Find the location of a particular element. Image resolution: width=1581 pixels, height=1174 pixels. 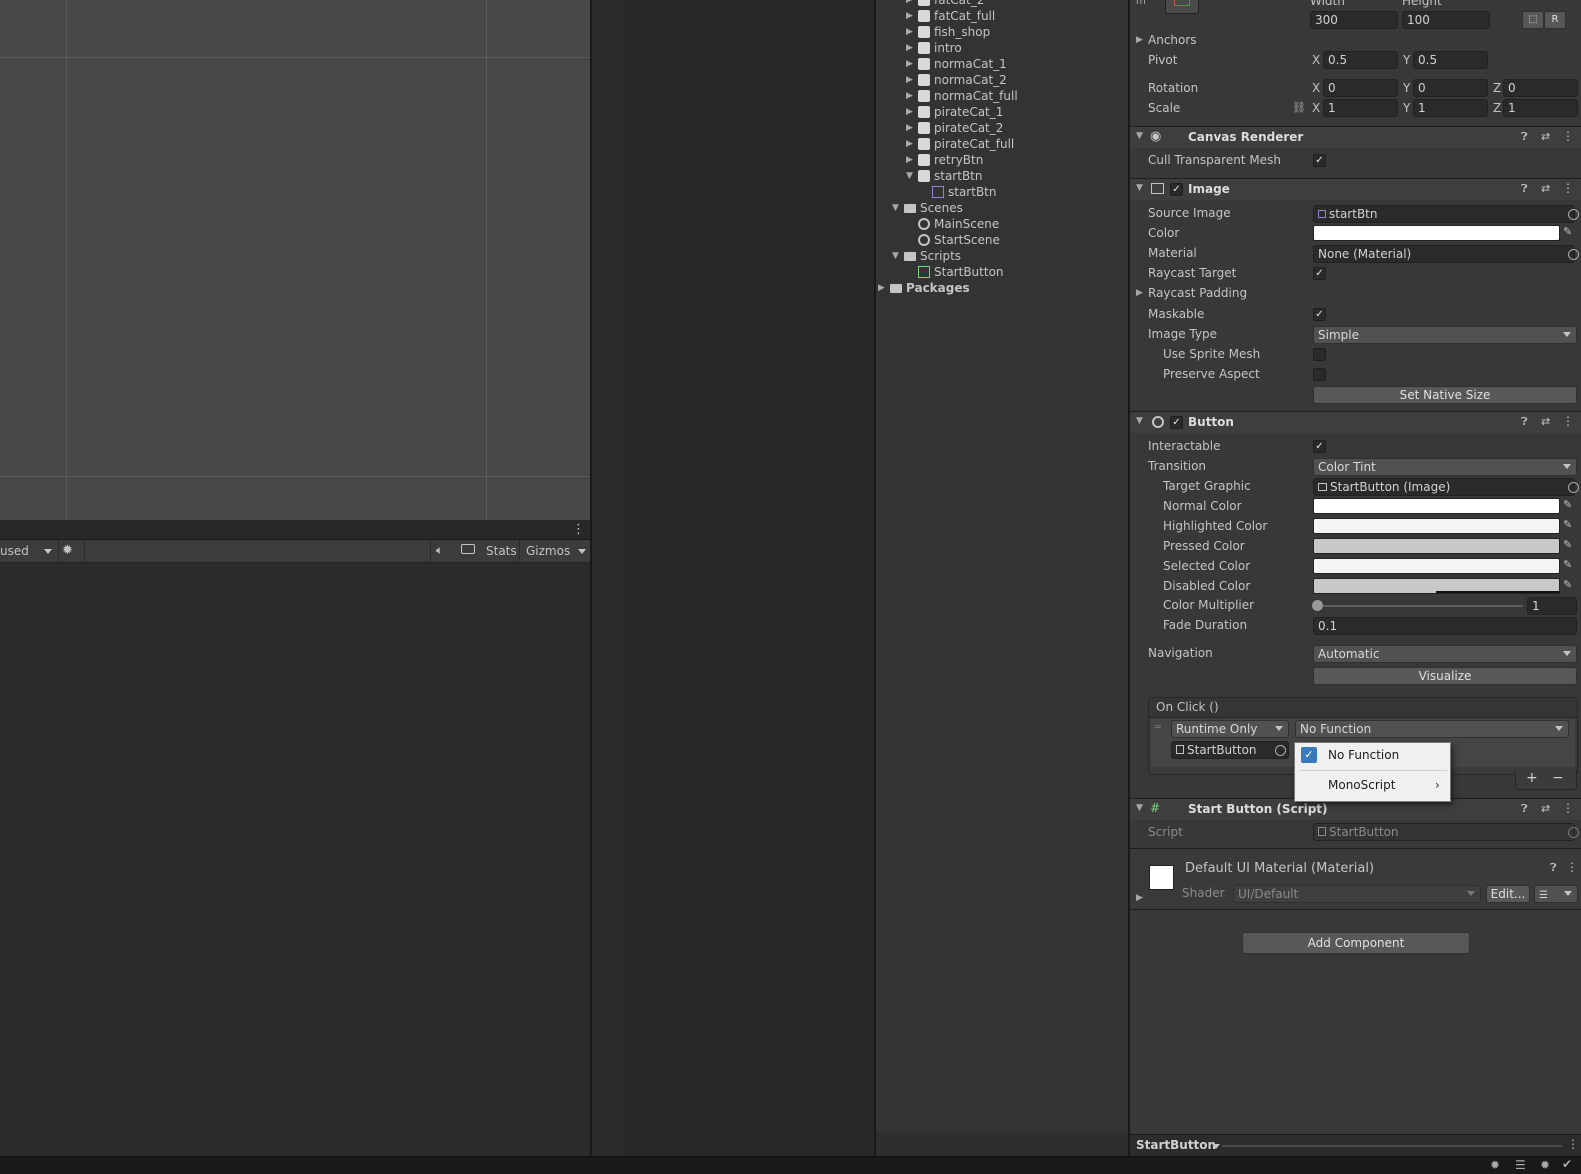

raw-edit-button: R is located at coordinates (1555, 20).